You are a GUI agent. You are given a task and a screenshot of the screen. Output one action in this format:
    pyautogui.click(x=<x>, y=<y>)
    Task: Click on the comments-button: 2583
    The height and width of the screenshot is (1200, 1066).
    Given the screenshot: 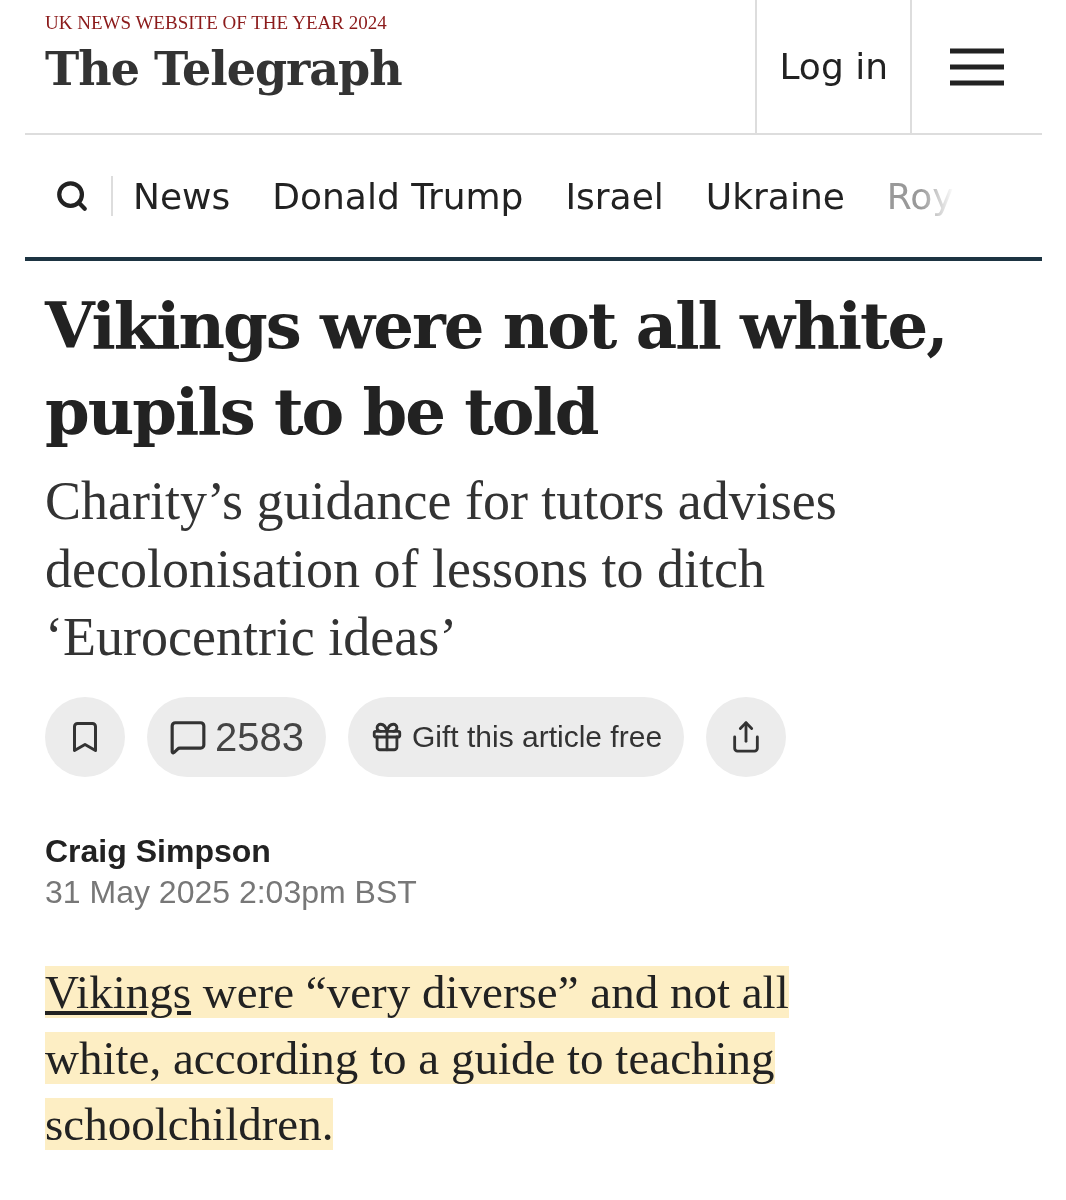 What is the action you would take?
    pyautogui.click(x=236, y=737)
    